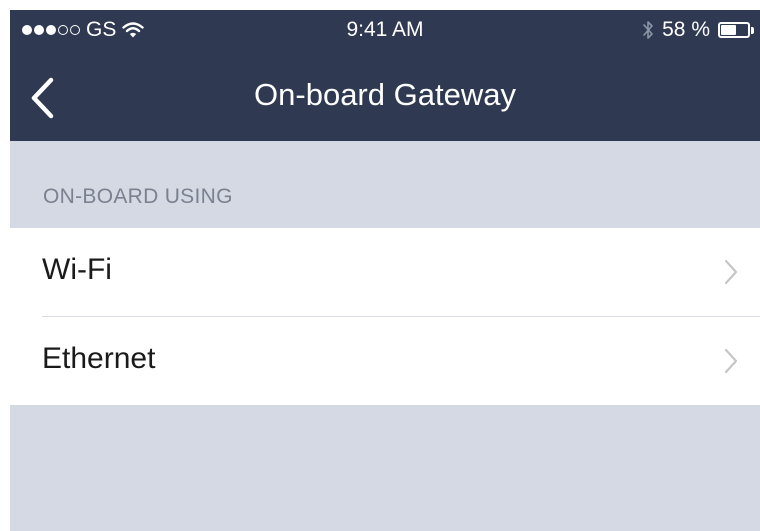 The height and width of the screenshot is (531, 760). I want to click on battery-fill, so click(729, 30).